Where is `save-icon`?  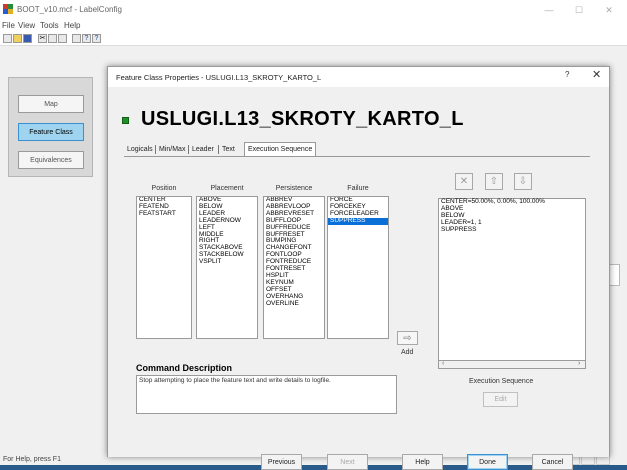 save-icon is located at coordinates (27, 38).